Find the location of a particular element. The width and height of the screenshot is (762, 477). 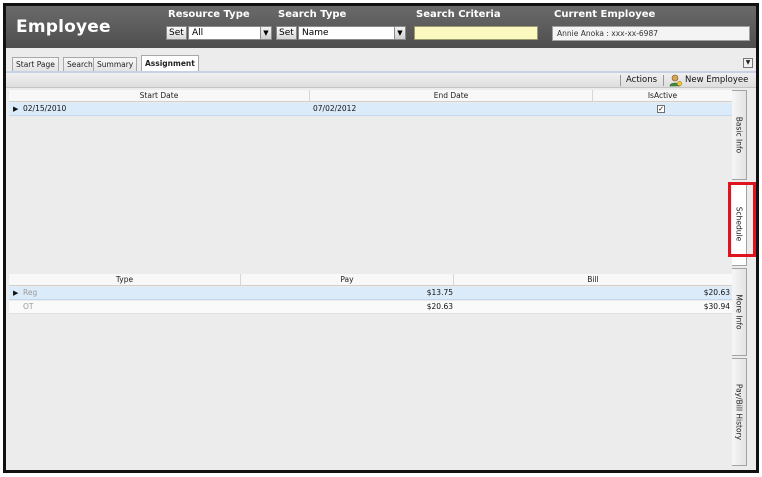

pay-cell: $13.75 is located at coordinates (439, 292).